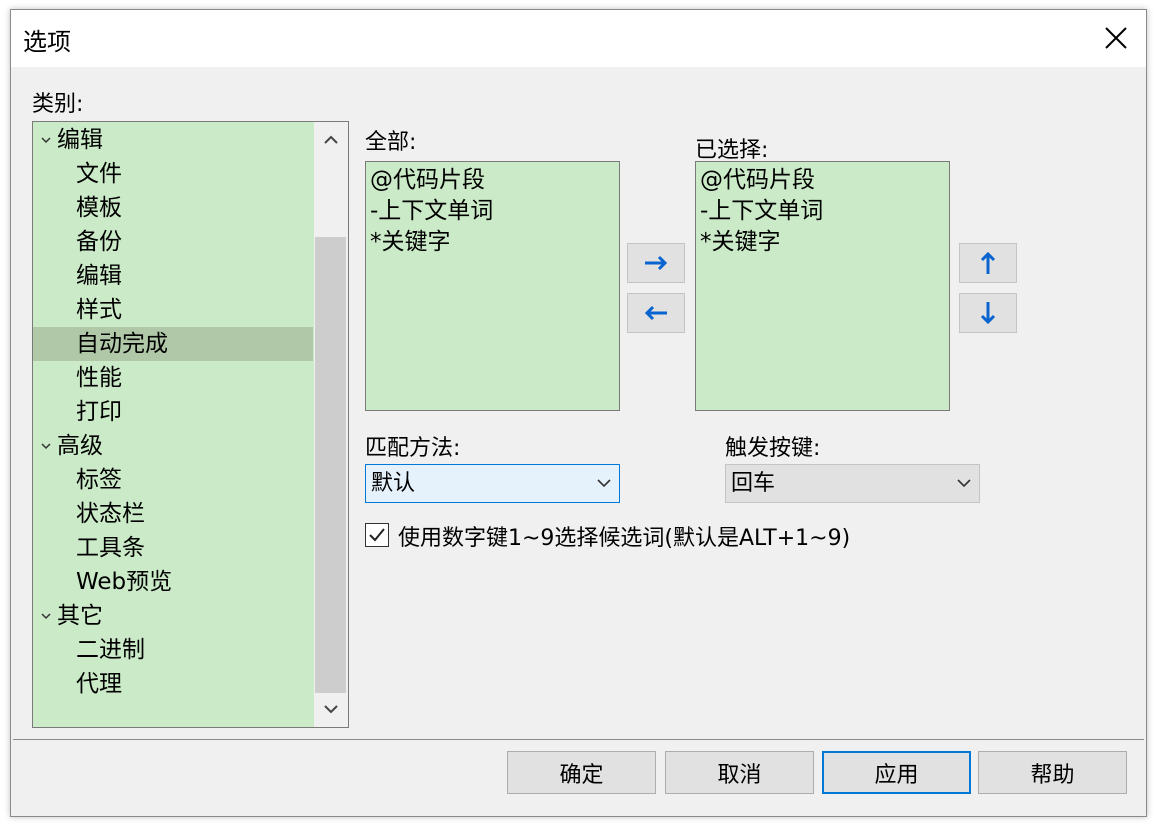 The image size is (1157, 826). What do you see at coordinates (124, 582) in the screenshot?
I see `tree-item-label: Web预览` at bounding box center [124, 582].